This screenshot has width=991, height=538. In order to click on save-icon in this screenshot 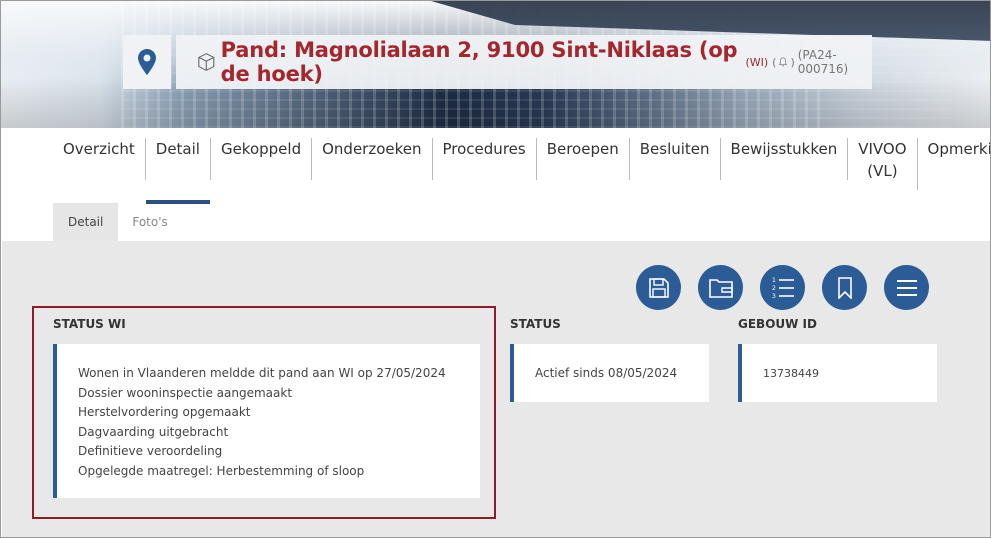, I will do `click(658, 287)`.